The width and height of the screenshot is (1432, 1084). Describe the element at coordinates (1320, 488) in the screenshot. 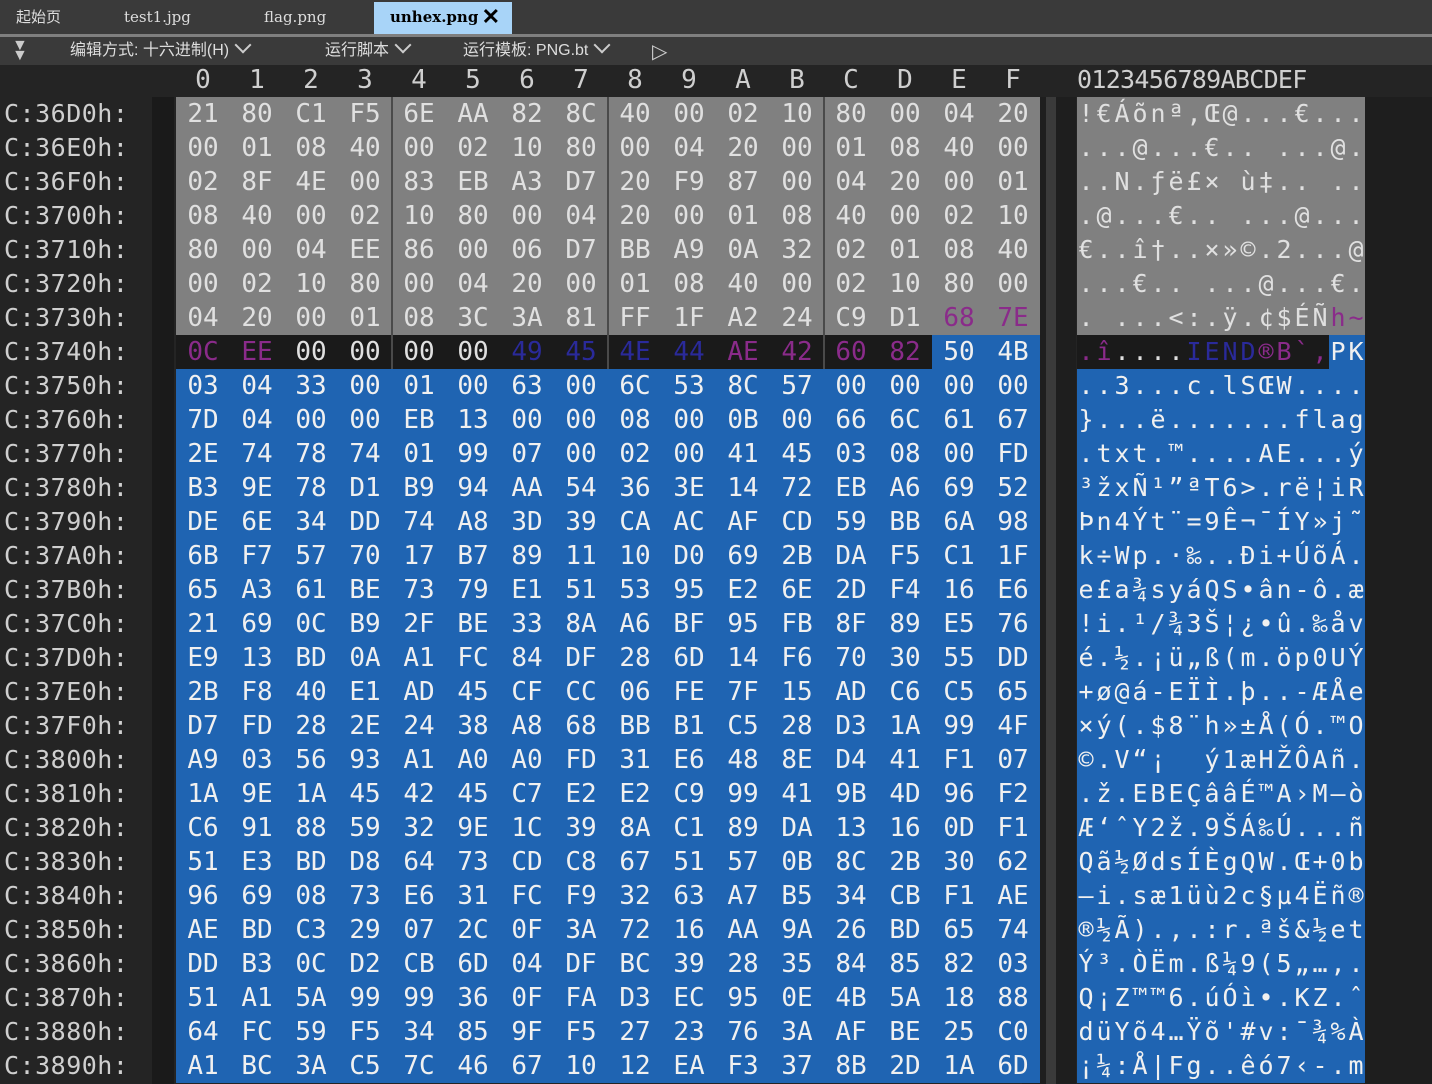

I see `ascii-char: ¦` at that location.